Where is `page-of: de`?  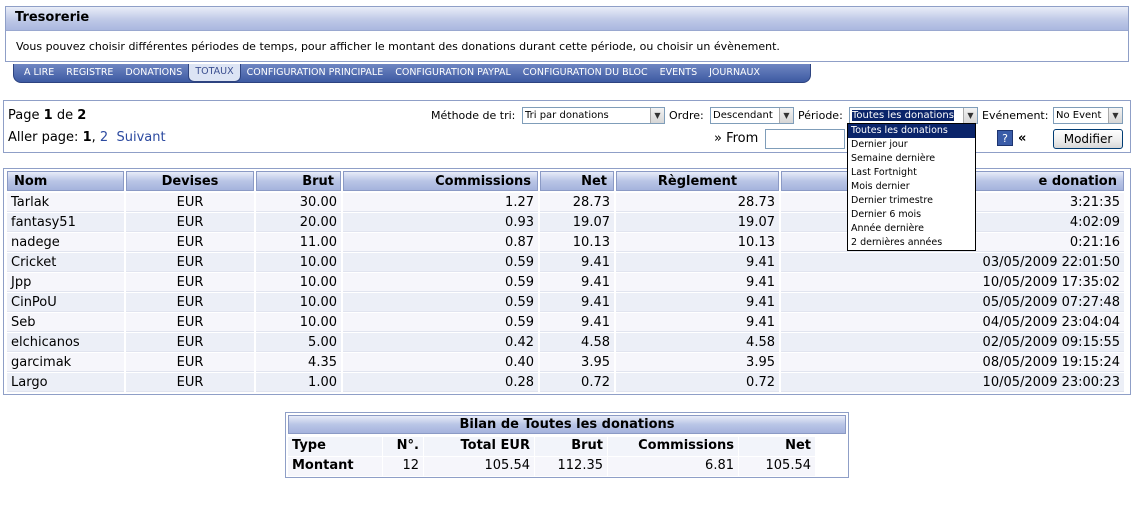
page-of: de is located at coordinates (65, 115).